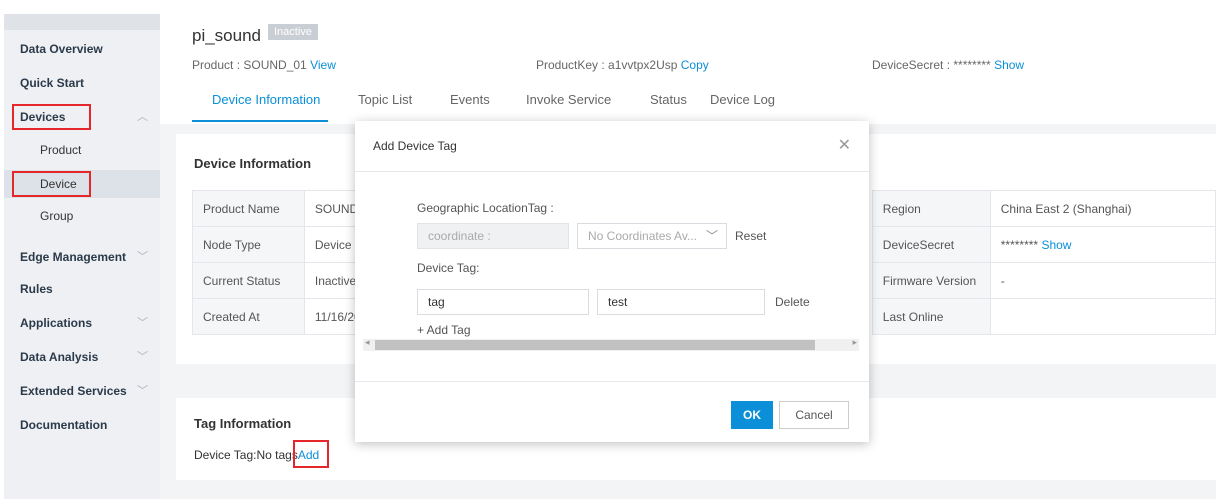 The image size is (1216, 499). I want to click on sidebar-item-label: Quick Start, so click(52, 83).